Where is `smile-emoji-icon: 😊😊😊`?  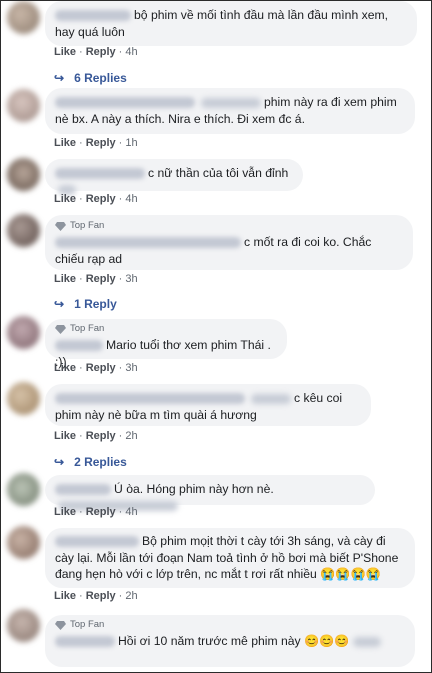
smile-emoji-icon: 😊😊😊 is located at coordinates (327, 641).